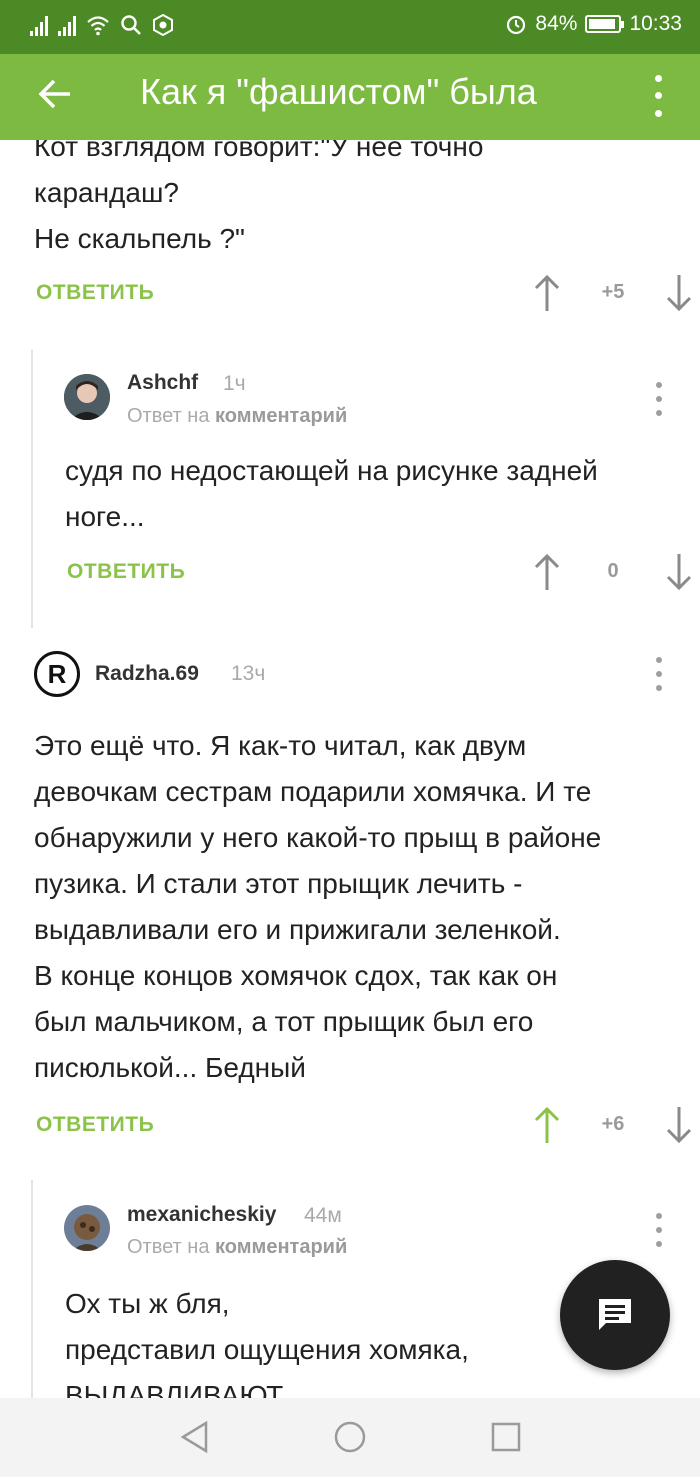 This screenshot has height=1477, width=700. Describe the element at coordinates (56, 94) in the screenshot. I see `arrow-left-icon` at that location.